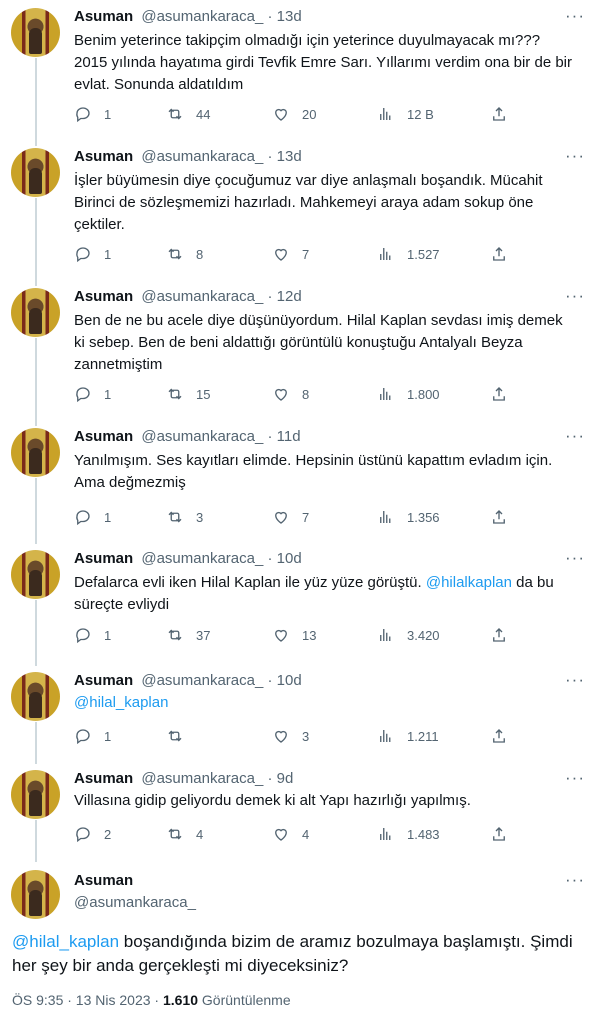 The width and height of the screenshot is (603, 1024). I want to click on like-button: 4, so click(290, 834).